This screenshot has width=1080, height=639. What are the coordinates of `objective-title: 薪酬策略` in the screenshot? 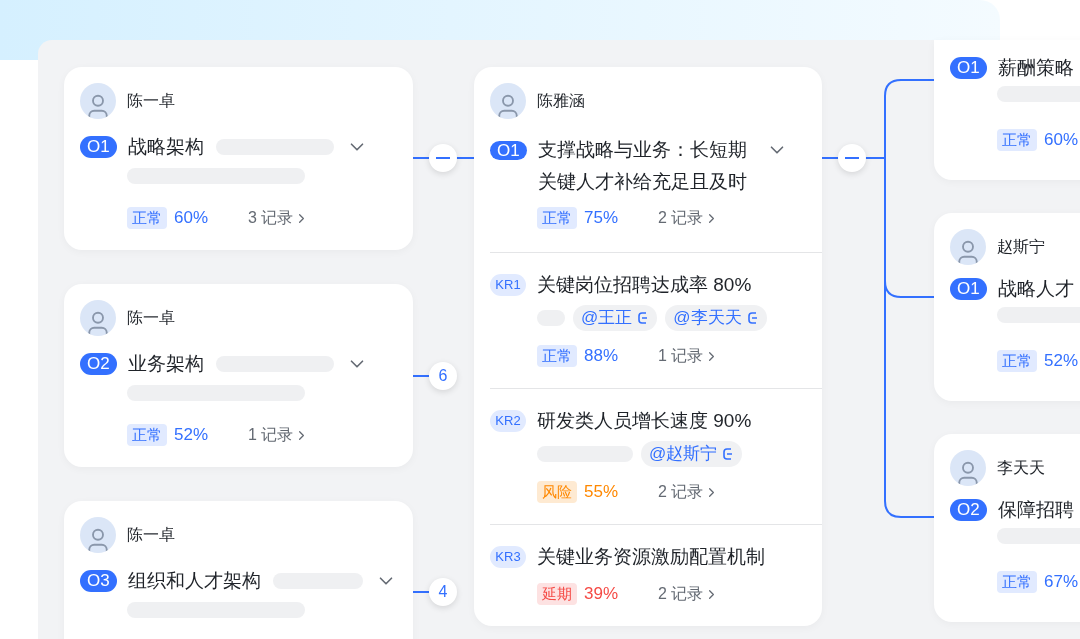 It's located at (1035, 67).